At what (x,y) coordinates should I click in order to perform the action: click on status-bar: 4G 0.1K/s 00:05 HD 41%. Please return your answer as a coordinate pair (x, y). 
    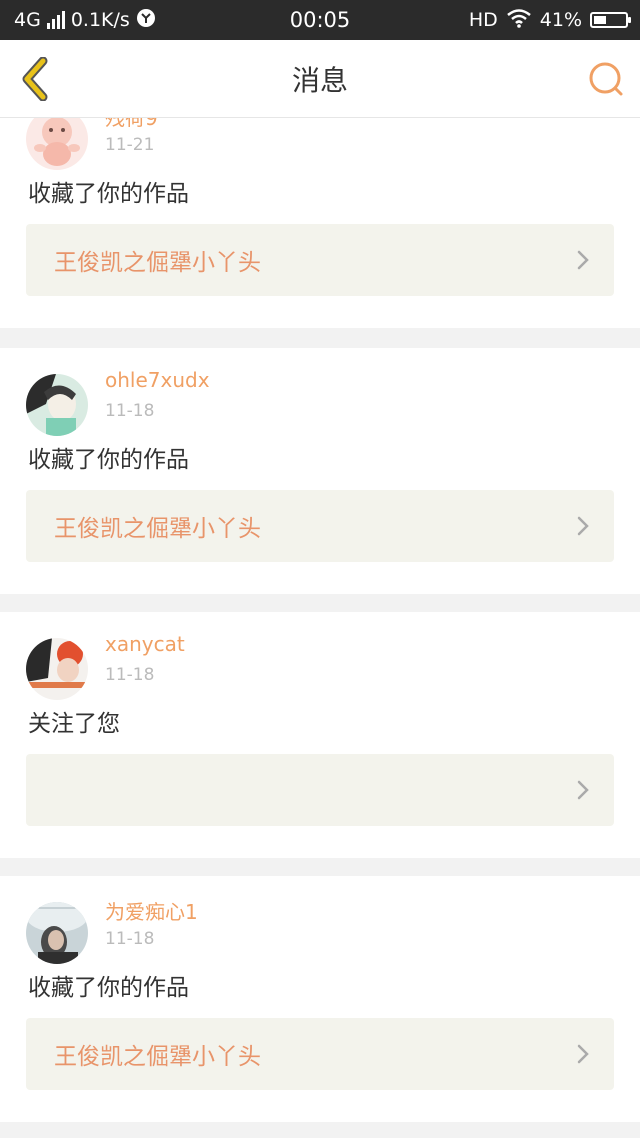
    Looking at the image, I should click on (320, 20).